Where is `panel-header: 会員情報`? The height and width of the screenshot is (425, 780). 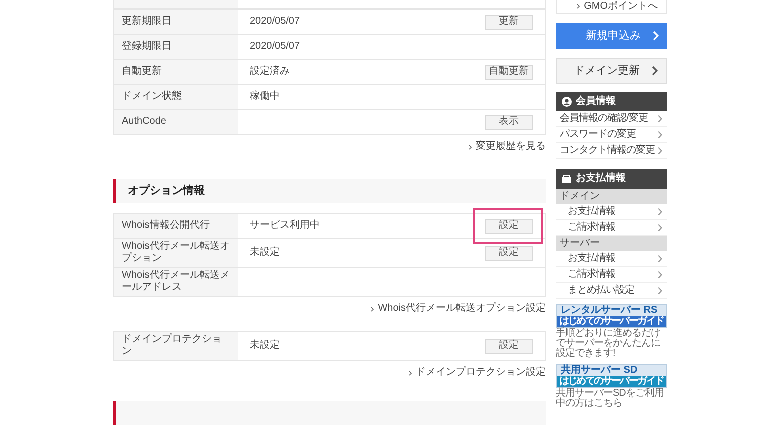
panel-header: 会員情報 is located at coordinates (611, 101).